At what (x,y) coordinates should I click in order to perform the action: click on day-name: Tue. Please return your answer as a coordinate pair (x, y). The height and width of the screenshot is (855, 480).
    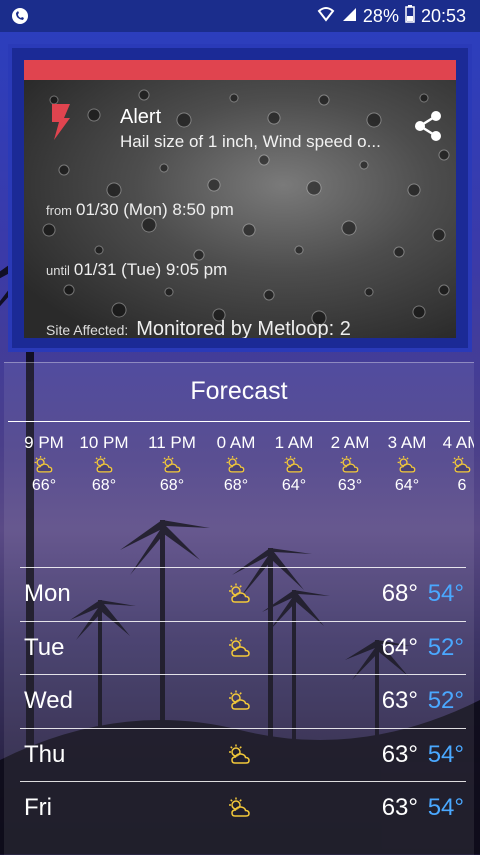
    Looking at the image, I should click on (44, 647).